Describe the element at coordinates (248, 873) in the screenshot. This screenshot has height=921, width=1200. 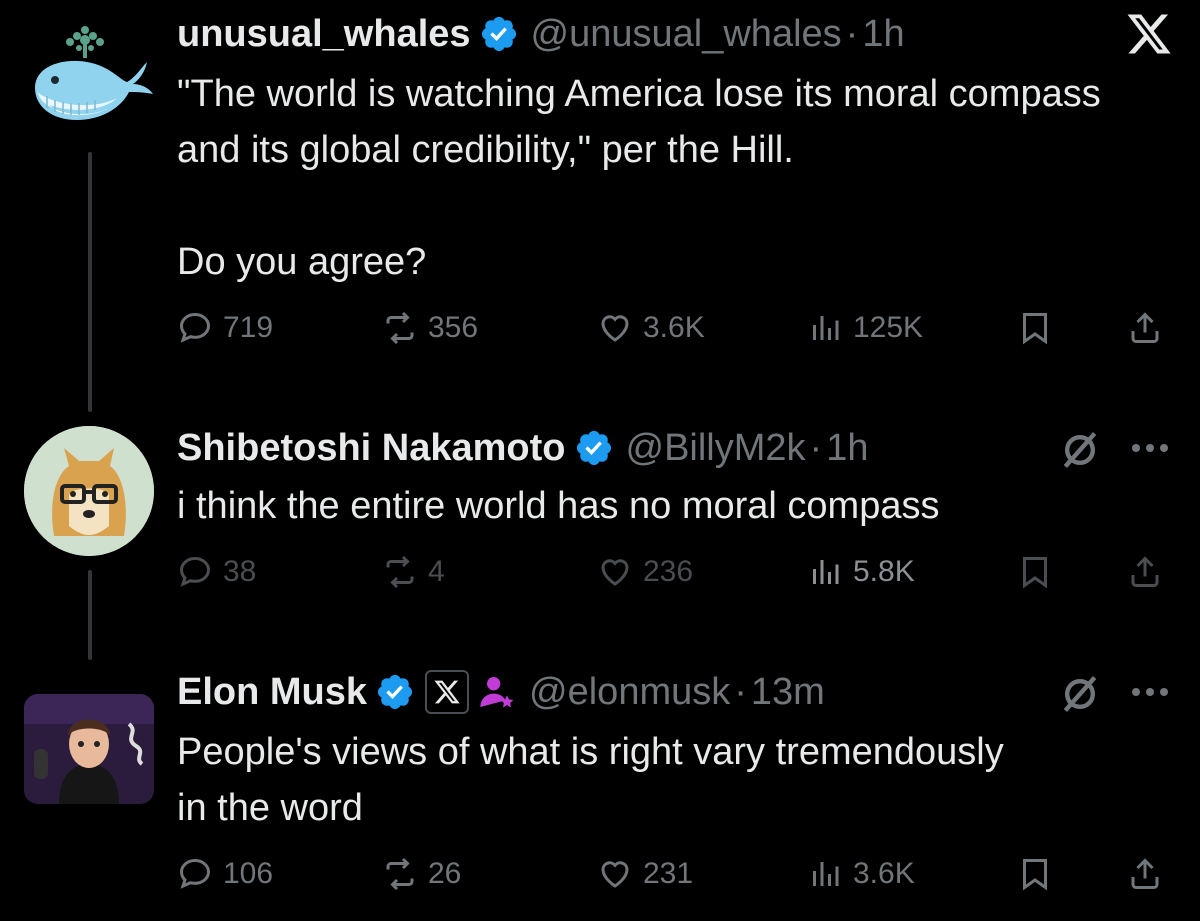
I see `reply-count: 106` at that location.